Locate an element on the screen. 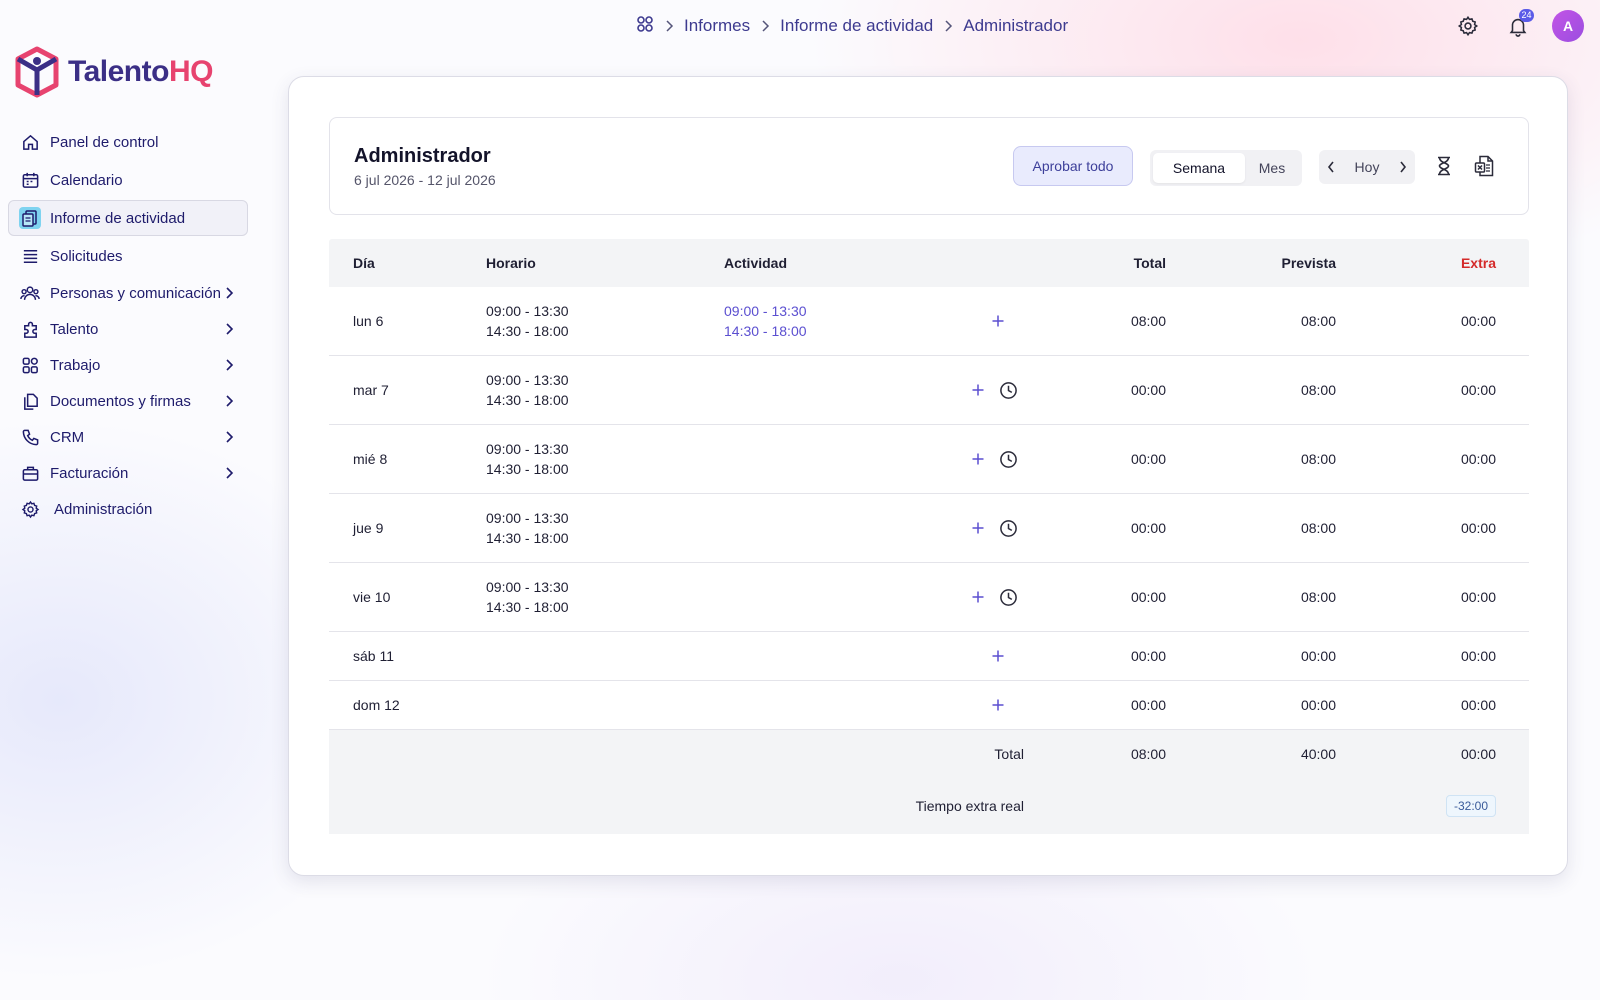  date-navigator: Hoy is located at coordinates (1367, 167).